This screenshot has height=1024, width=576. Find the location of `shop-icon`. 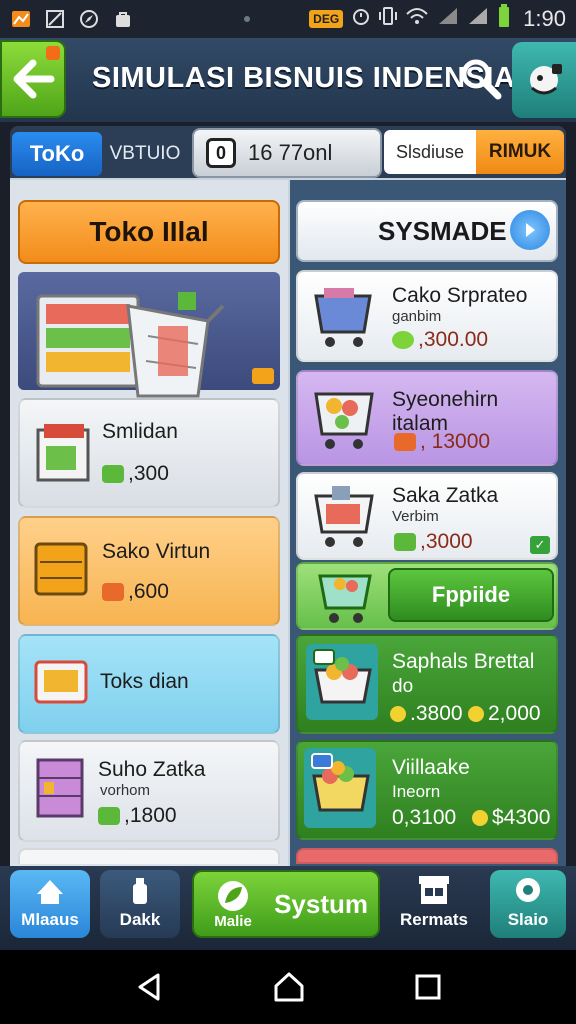

shop-icon is located at coordinates (434, 890).